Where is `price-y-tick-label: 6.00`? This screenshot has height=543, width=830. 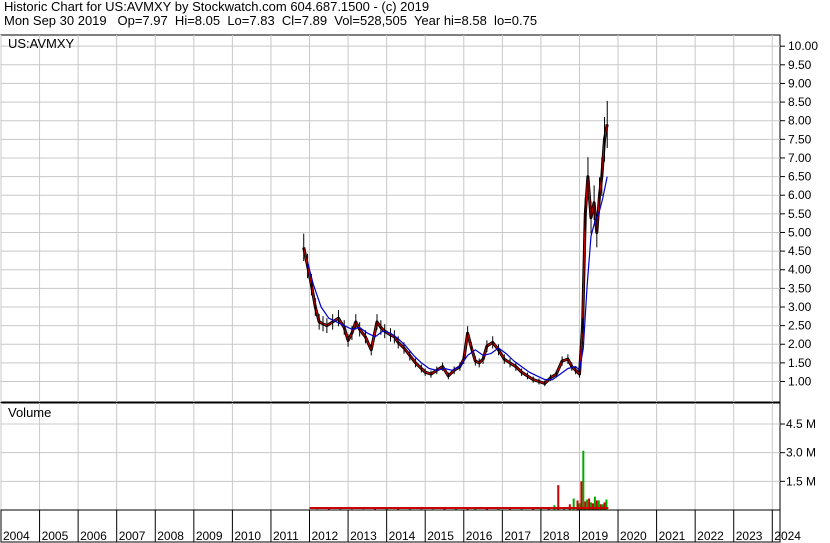
price-y-tick-label: 6.00 is located at coordinates (800, 195).